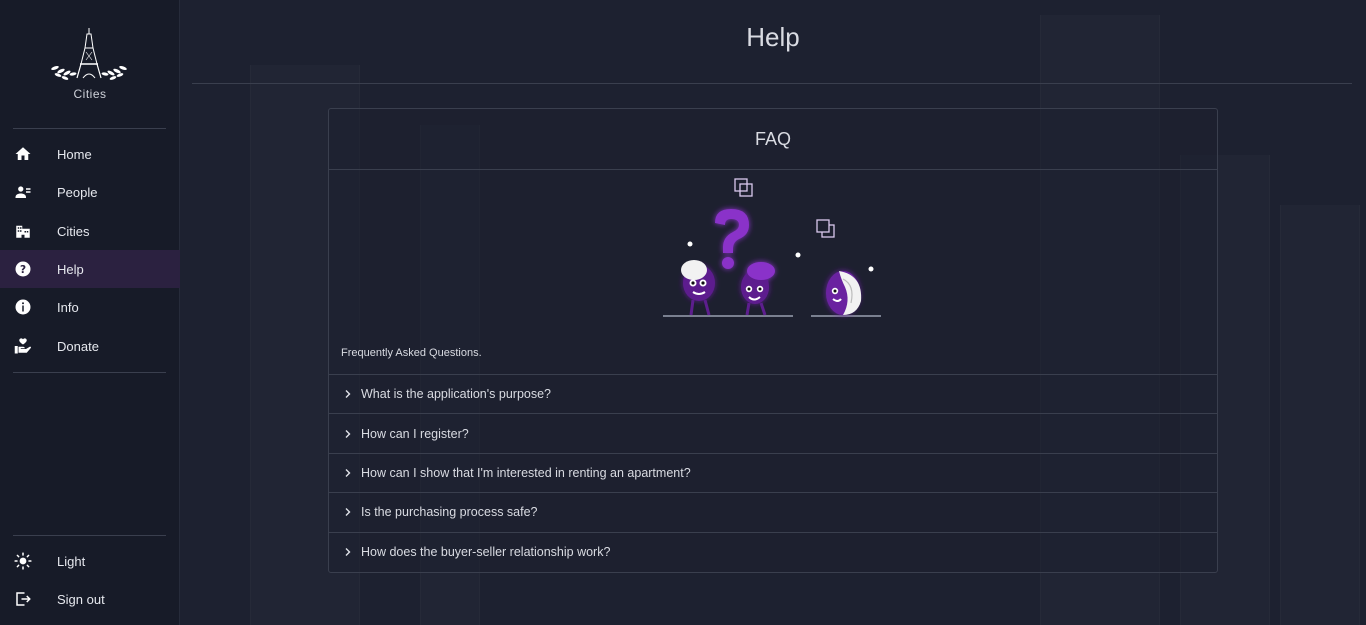 Image resolution: width=1366 pixels, height=625 pixels. What do you see at coordinates (78, 346) in the screenshot?
I see `sidebar-item-label: Donate` at bounding box center [78, 346].